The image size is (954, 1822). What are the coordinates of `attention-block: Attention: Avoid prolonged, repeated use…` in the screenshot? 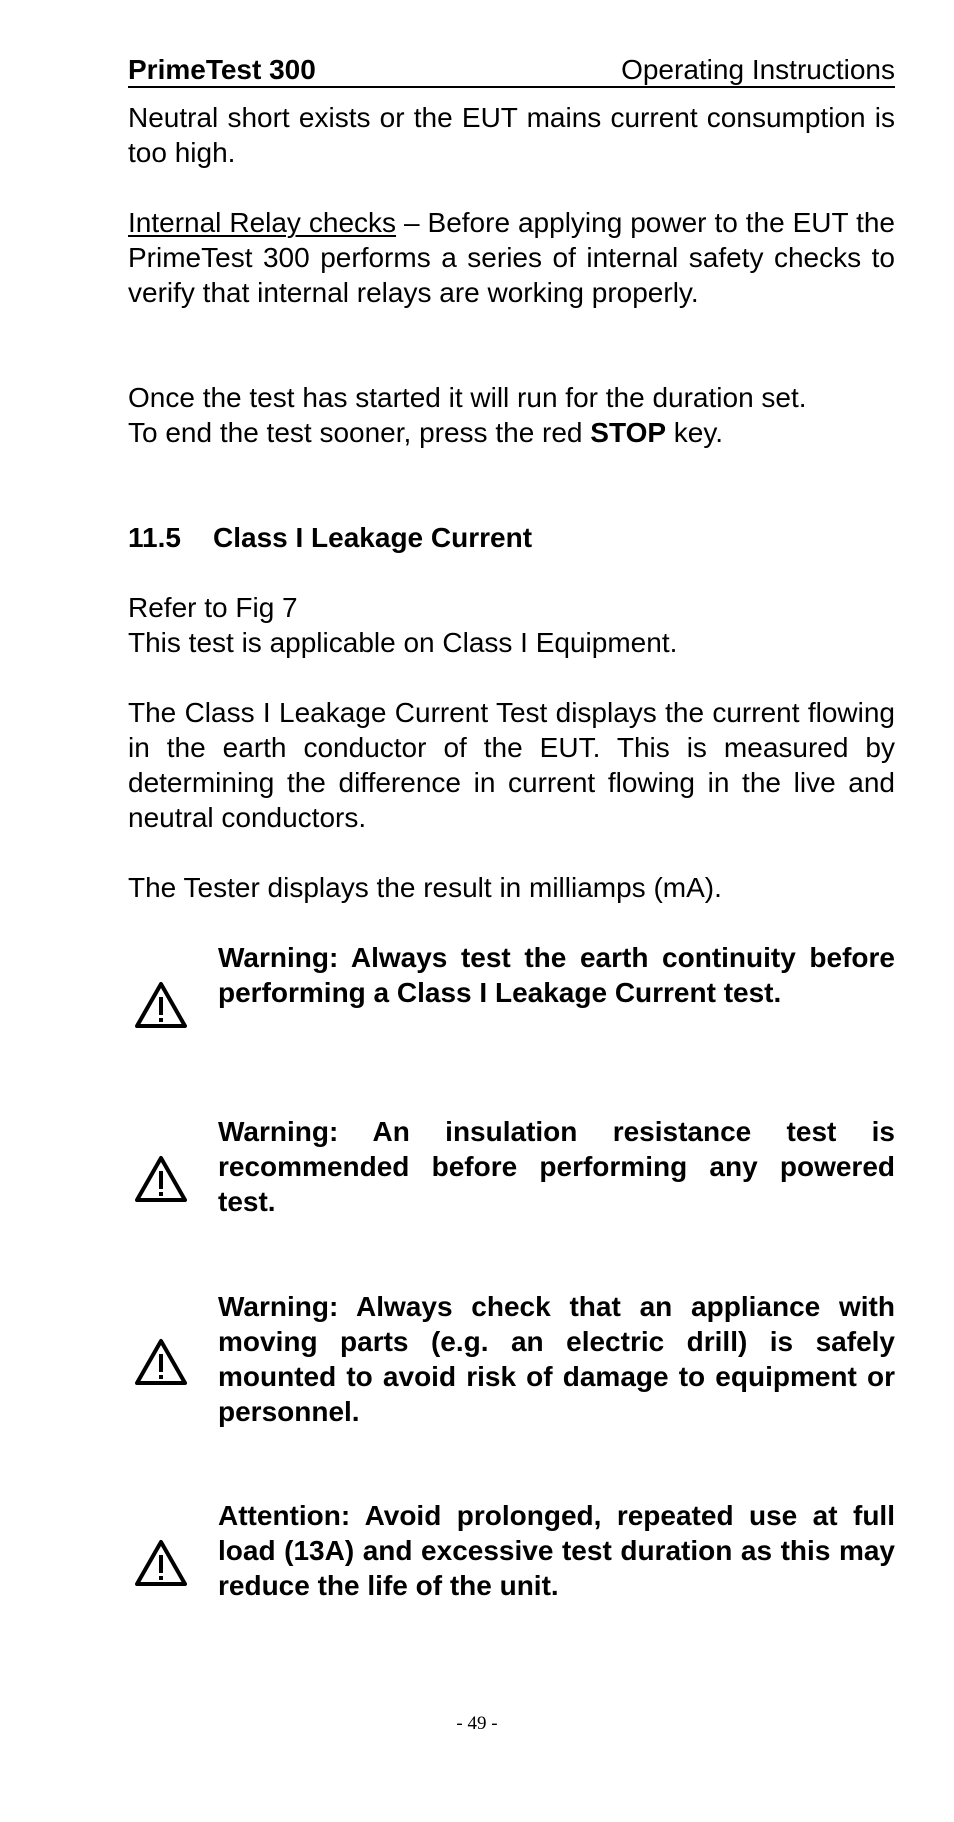 It's located at (511, 1568).